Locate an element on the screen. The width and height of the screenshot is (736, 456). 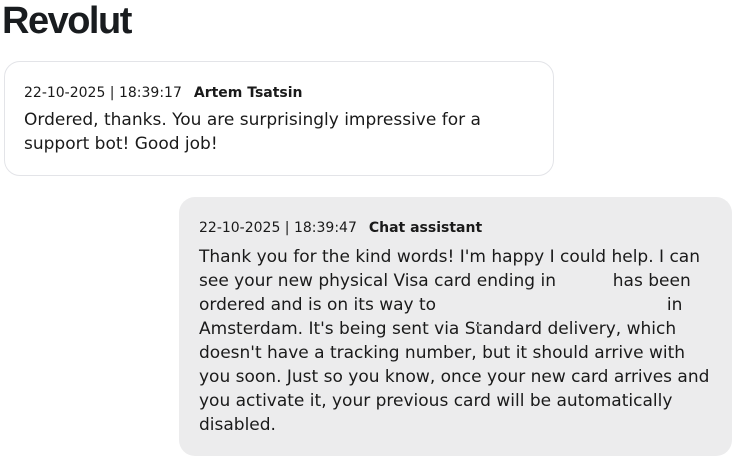
message-author: Chat assistant is located at coordinates (425, 228).